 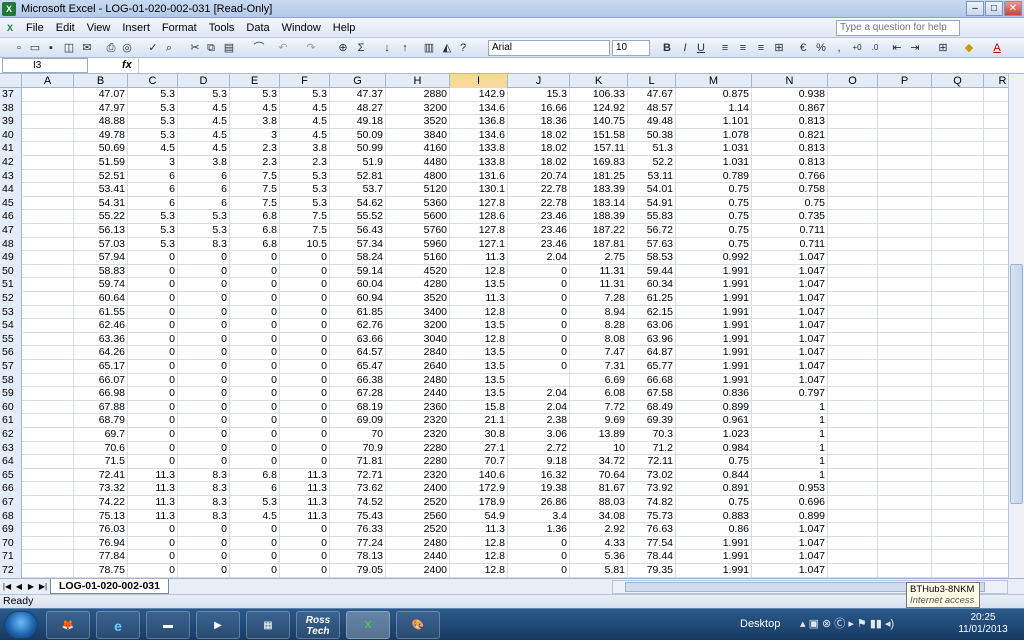 I want to click on cell-m: 0.844, so click(x=714, y=475).